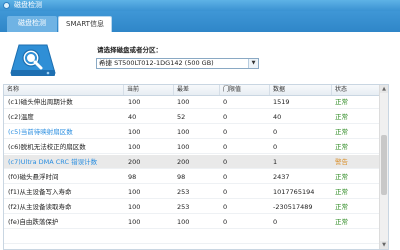 The image size is (400, 250). Describe the element at coordinates (245, 90) in the screenshot. I see `column-header-threshold: 门限值` at that location.